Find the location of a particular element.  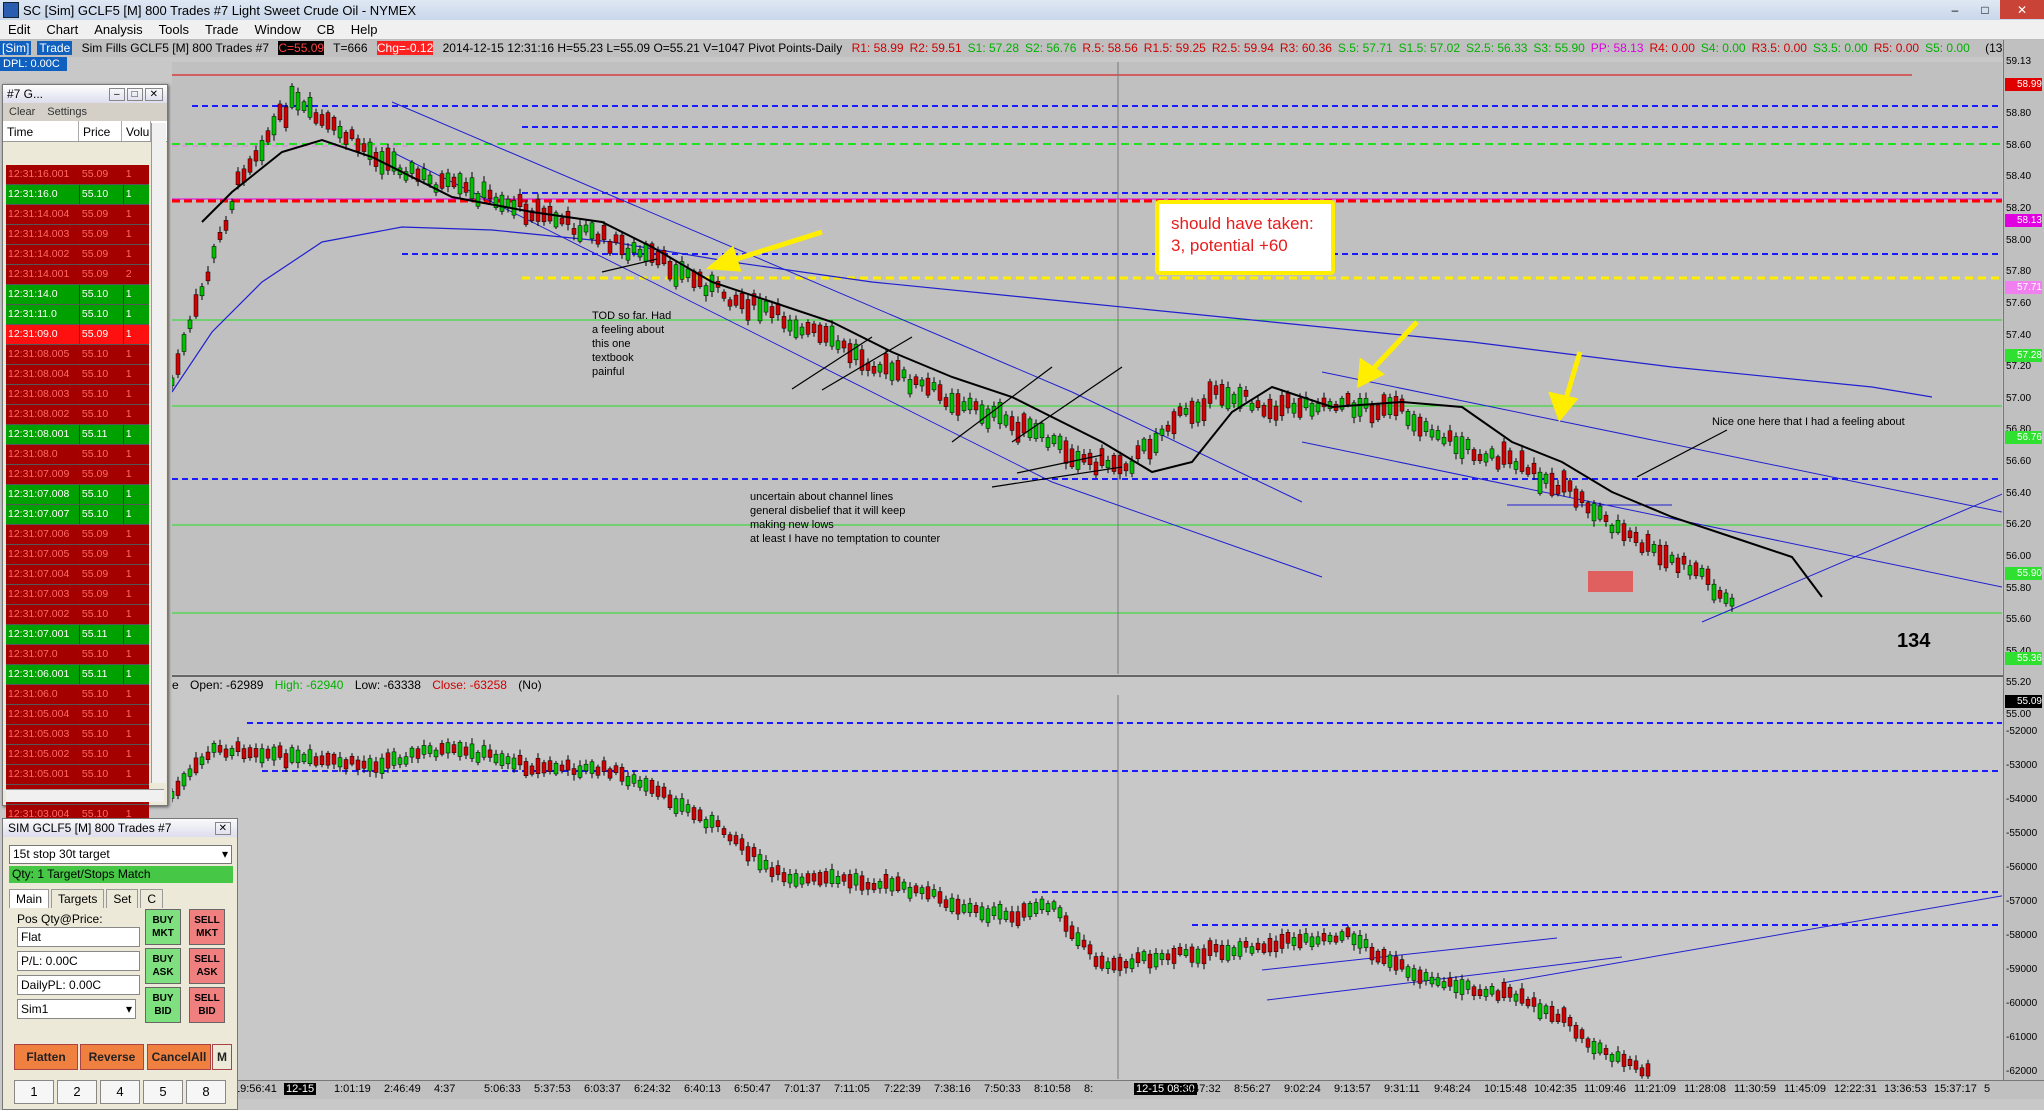

tas-horizontal-scrollbar is located at coordinates (85, 795).